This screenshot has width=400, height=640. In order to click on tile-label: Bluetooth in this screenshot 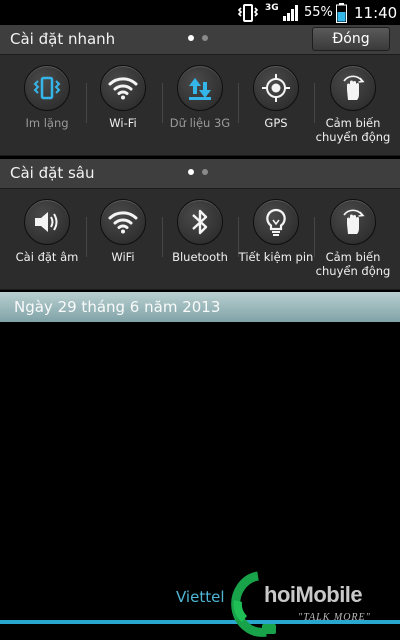, I will do `click(200, 257)`.